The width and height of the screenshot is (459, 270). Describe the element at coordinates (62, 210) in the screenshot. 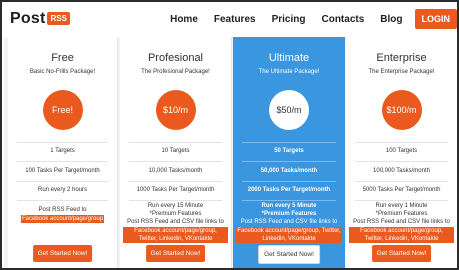

I see `plan-feed-text: Post RSS Feed to` at that location.